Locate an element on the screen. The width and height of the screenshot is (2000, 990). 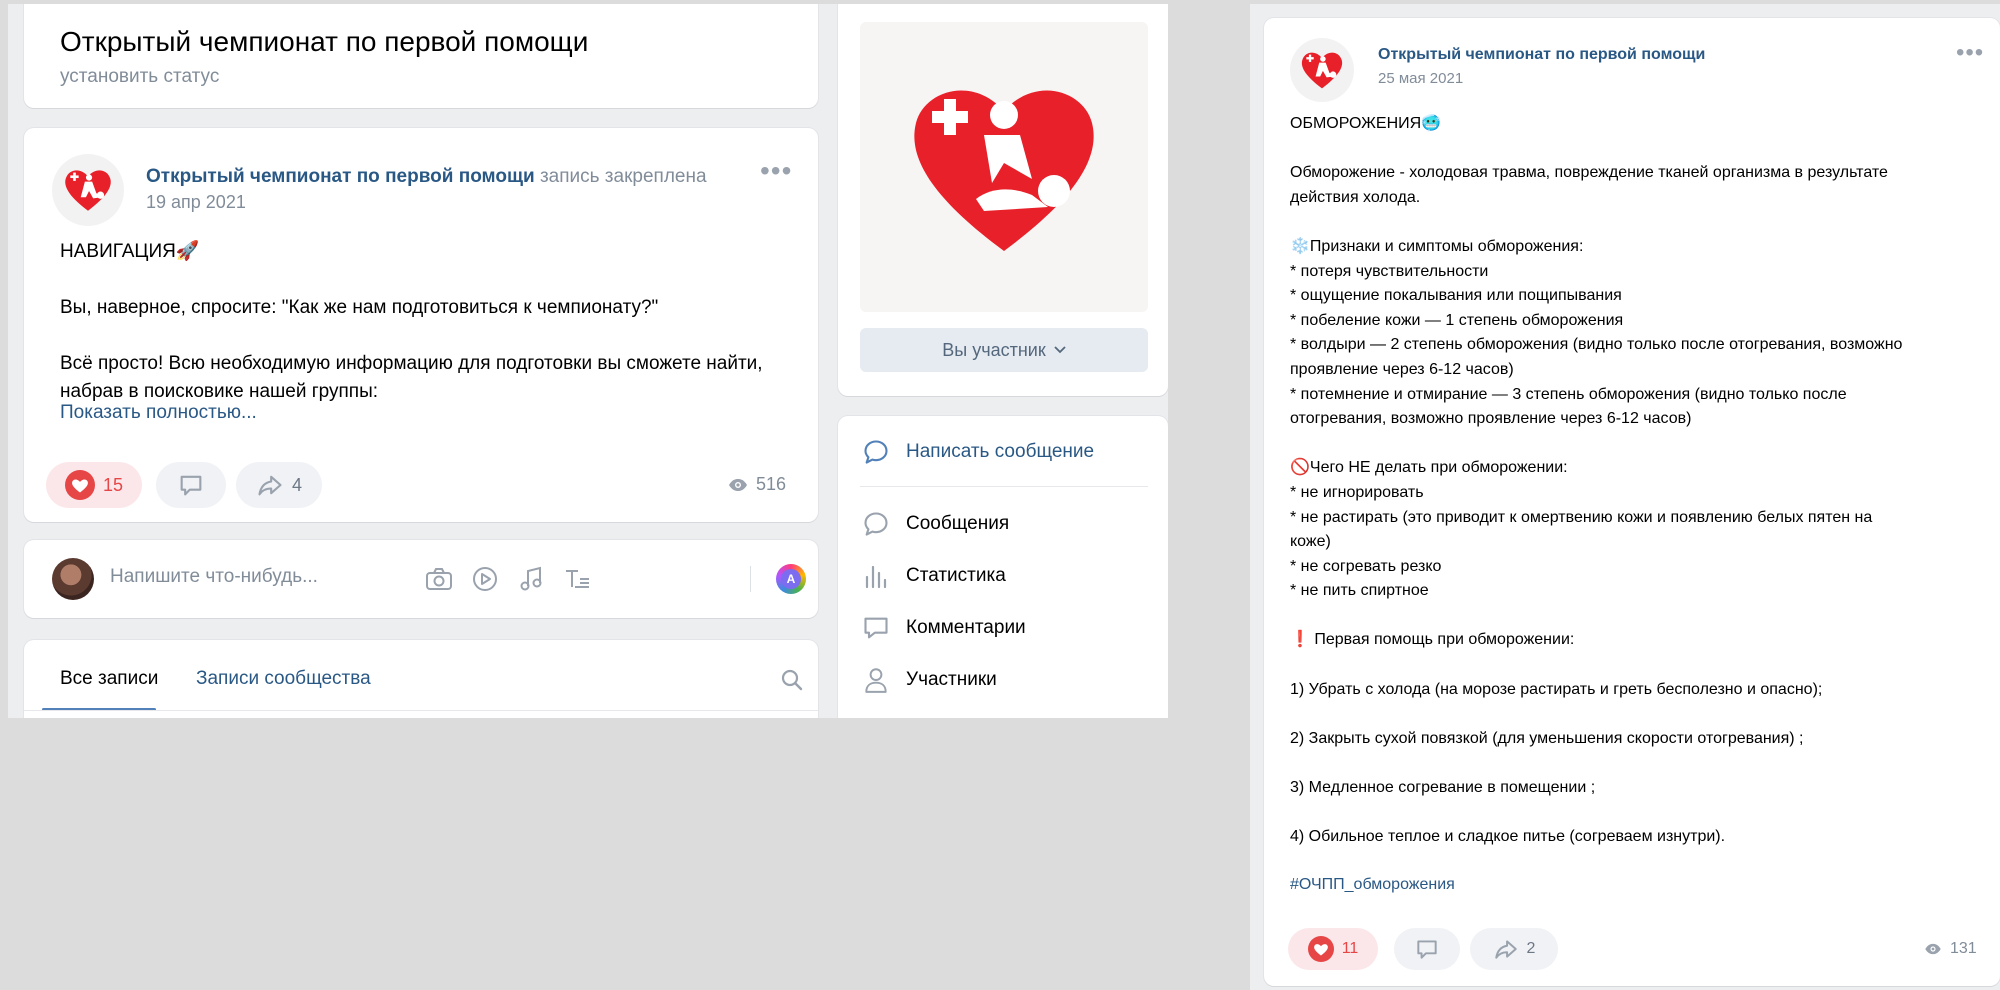
post-text-line: действия холода. is located at coordinates (1355, 197).